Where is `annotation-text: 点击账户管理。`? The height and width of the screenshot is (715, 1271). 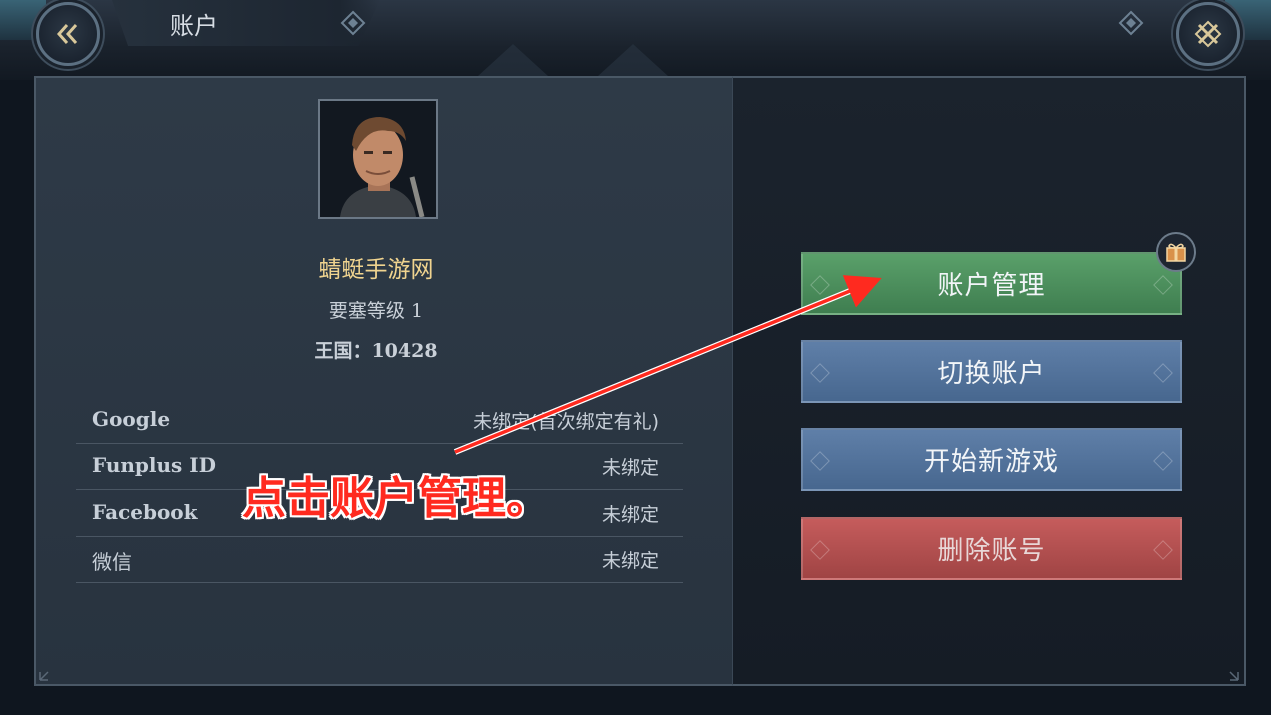 annotation-text: 点击账户管理。 is located at coordinates (396, 498).